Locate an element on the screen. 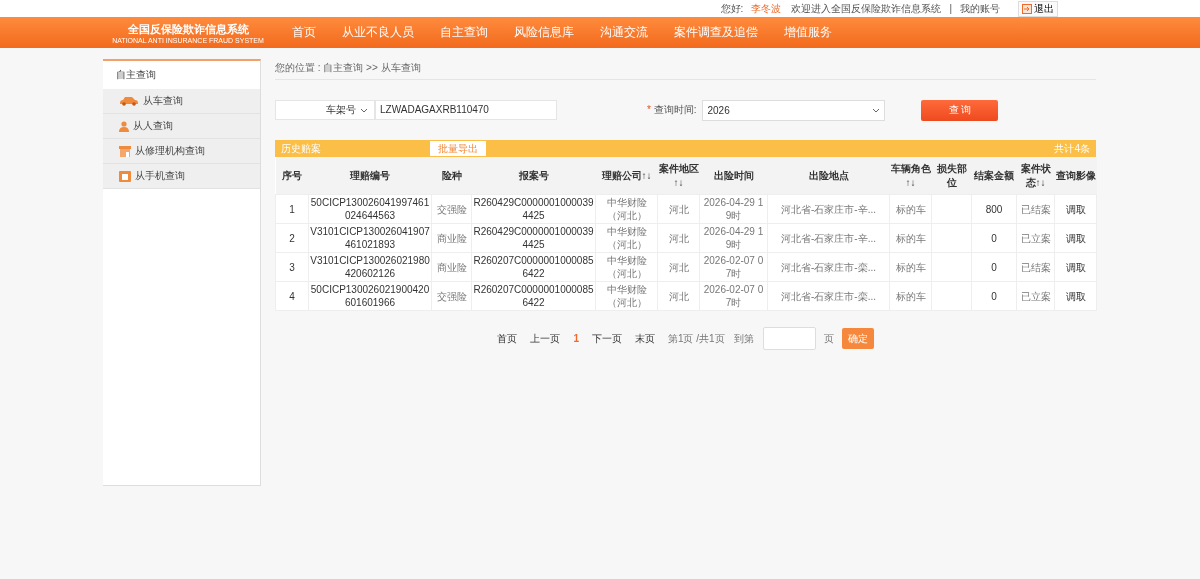 Image resolution: width=1200 pixels, height=579 pixels. person-icon is located at coordinates (124, 126).